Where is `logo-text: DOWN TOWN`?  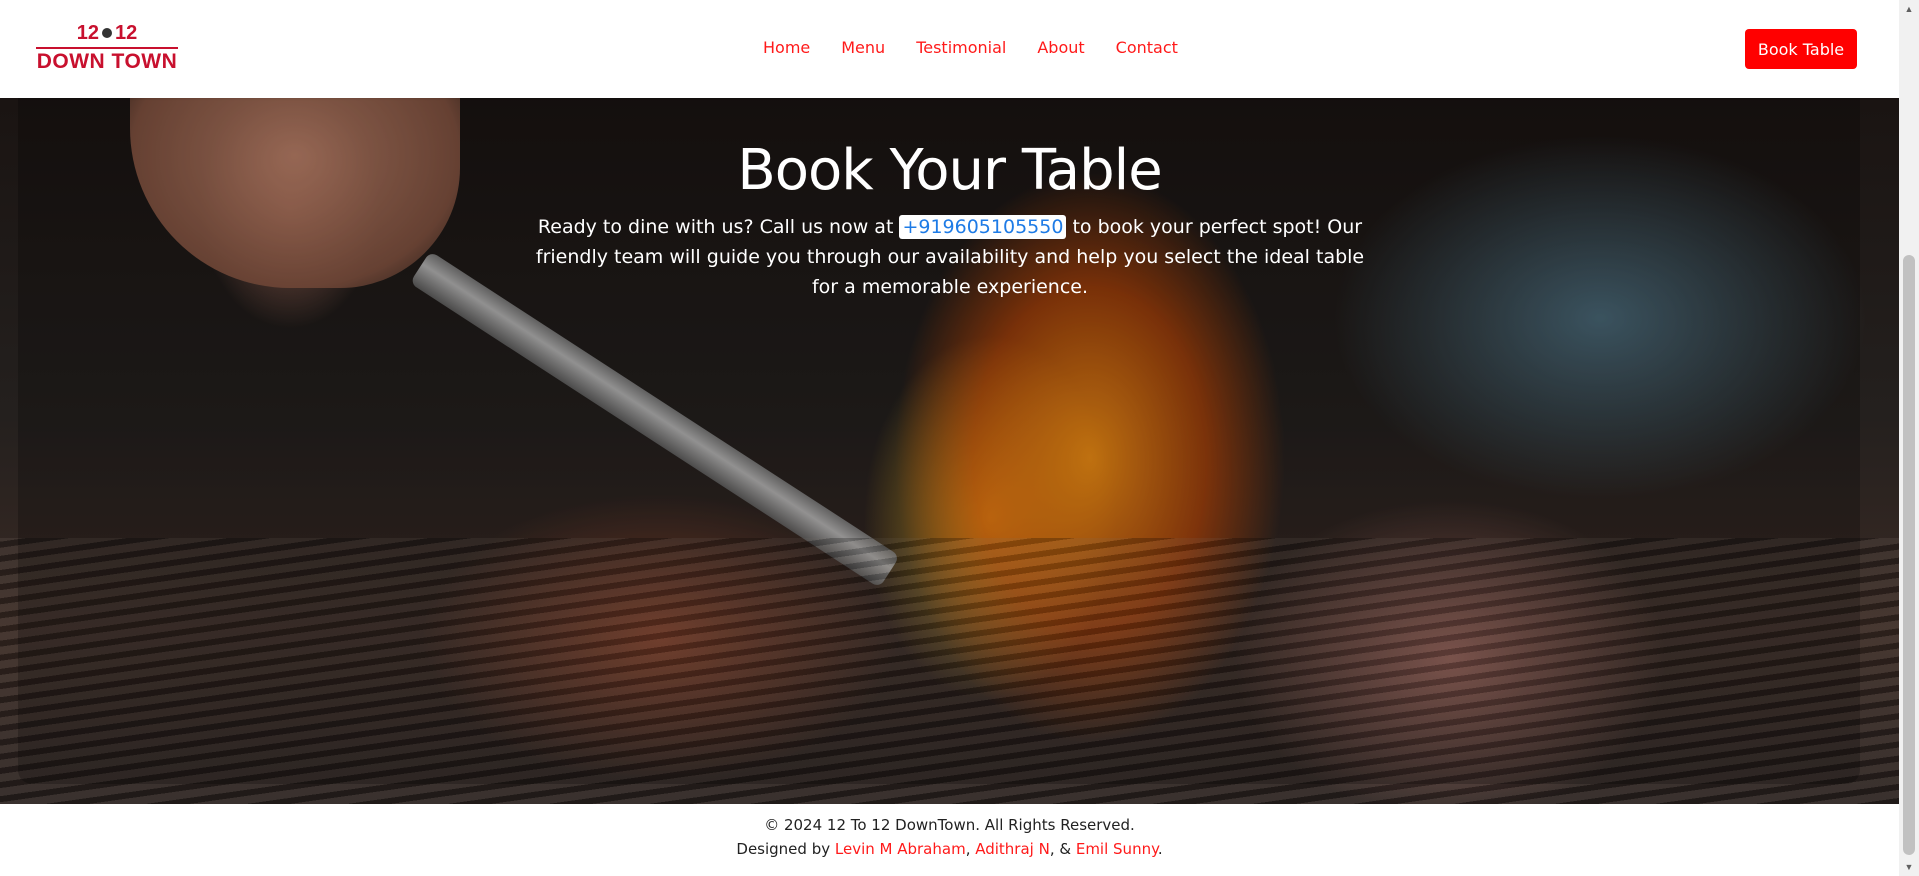
logo-text: DOWN TOWN is located at coordinates (107, 61).